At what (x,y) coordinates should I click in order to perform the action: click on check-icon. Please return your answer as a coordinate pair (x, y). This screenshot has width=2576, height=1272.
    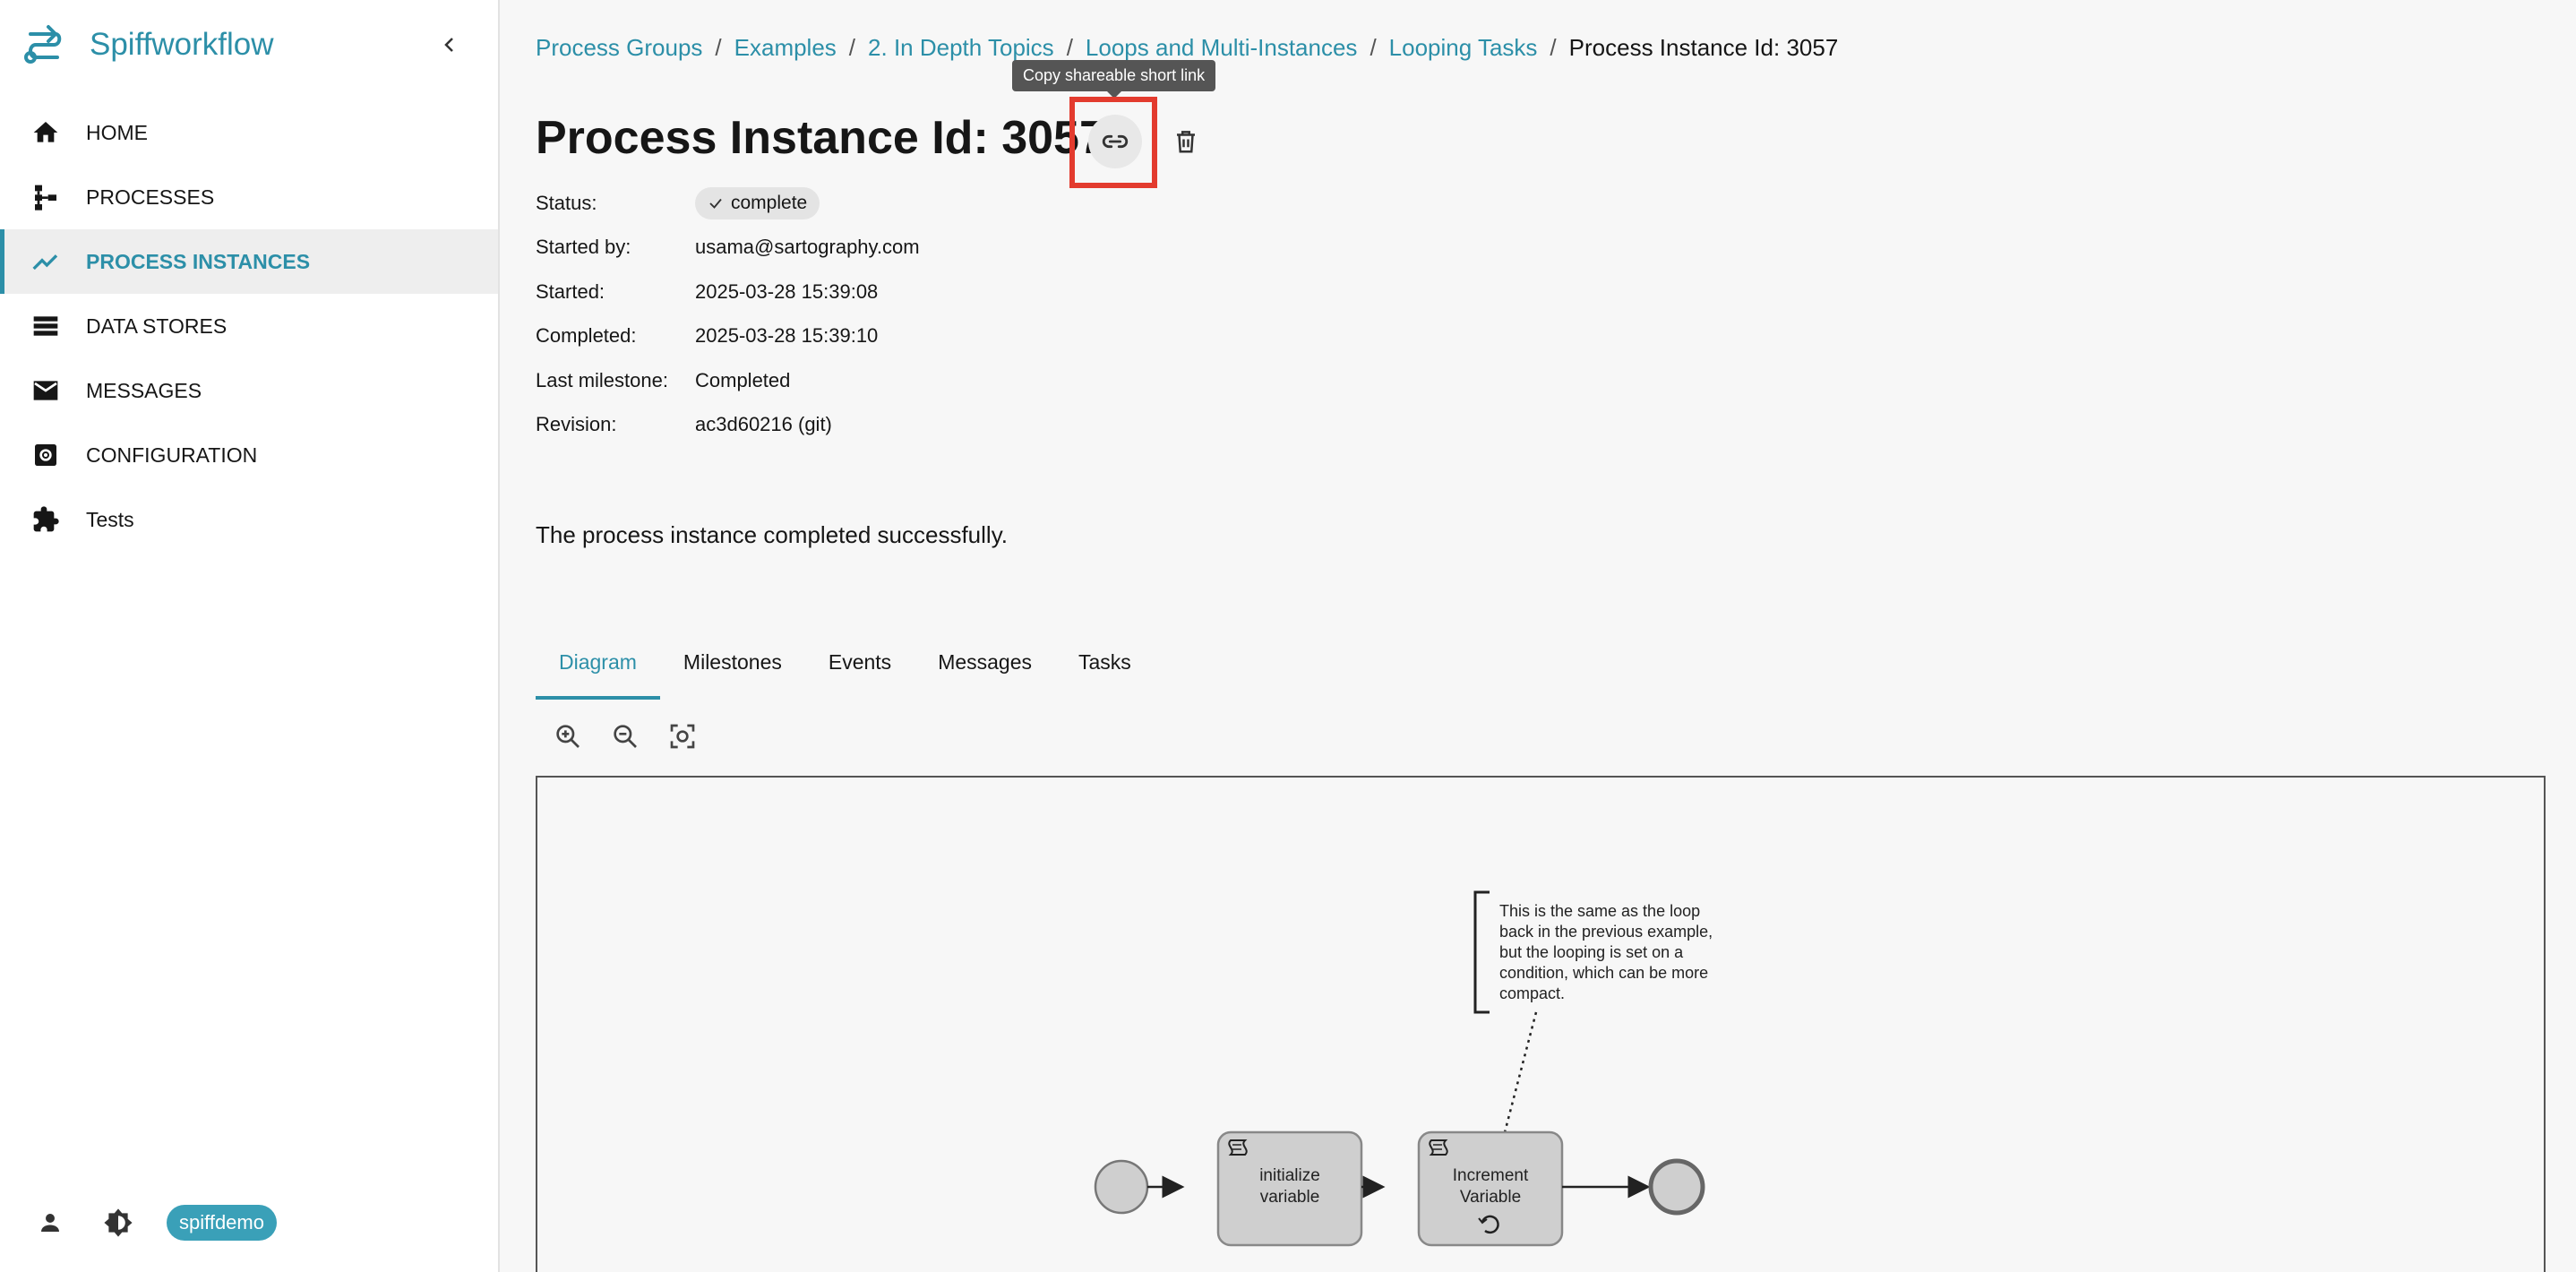
    Looking at the image, I should click on (715, 204).